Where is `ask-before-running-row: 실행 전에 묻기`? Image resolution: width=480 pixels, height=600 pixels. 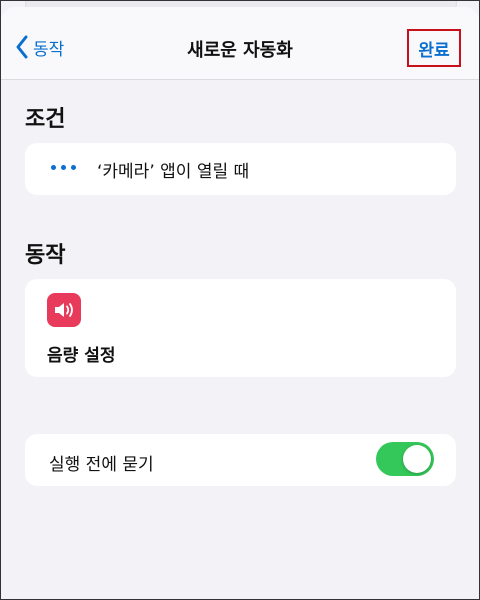
ask-before-running-row: 실행 전에 묻기 is located at coordinates (240, 460).